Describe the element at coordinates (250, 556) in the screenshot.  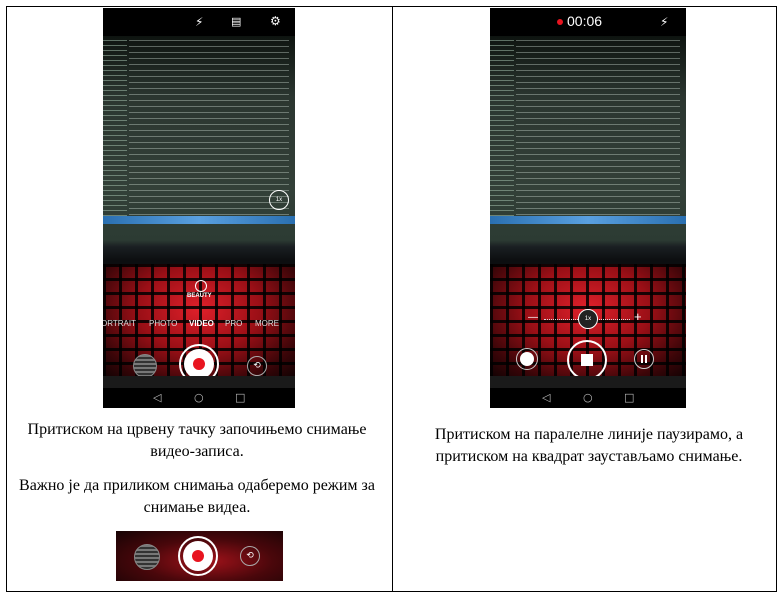
I see `detail-switch-camera-icon: ⟲` at that location.